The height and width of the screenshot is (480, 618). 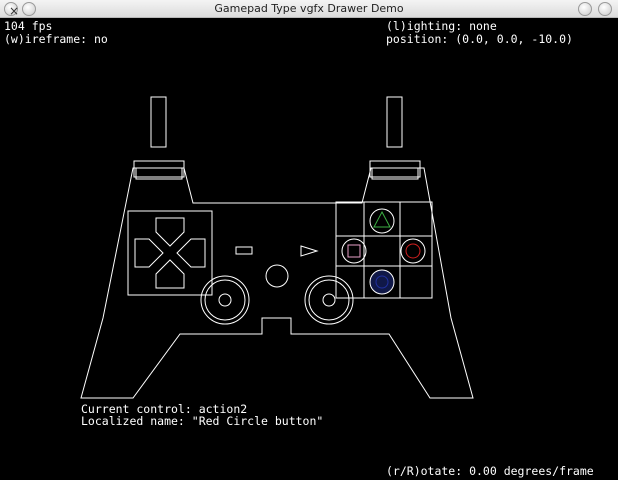 I want to click on home-button, so click(x=277, y=276).